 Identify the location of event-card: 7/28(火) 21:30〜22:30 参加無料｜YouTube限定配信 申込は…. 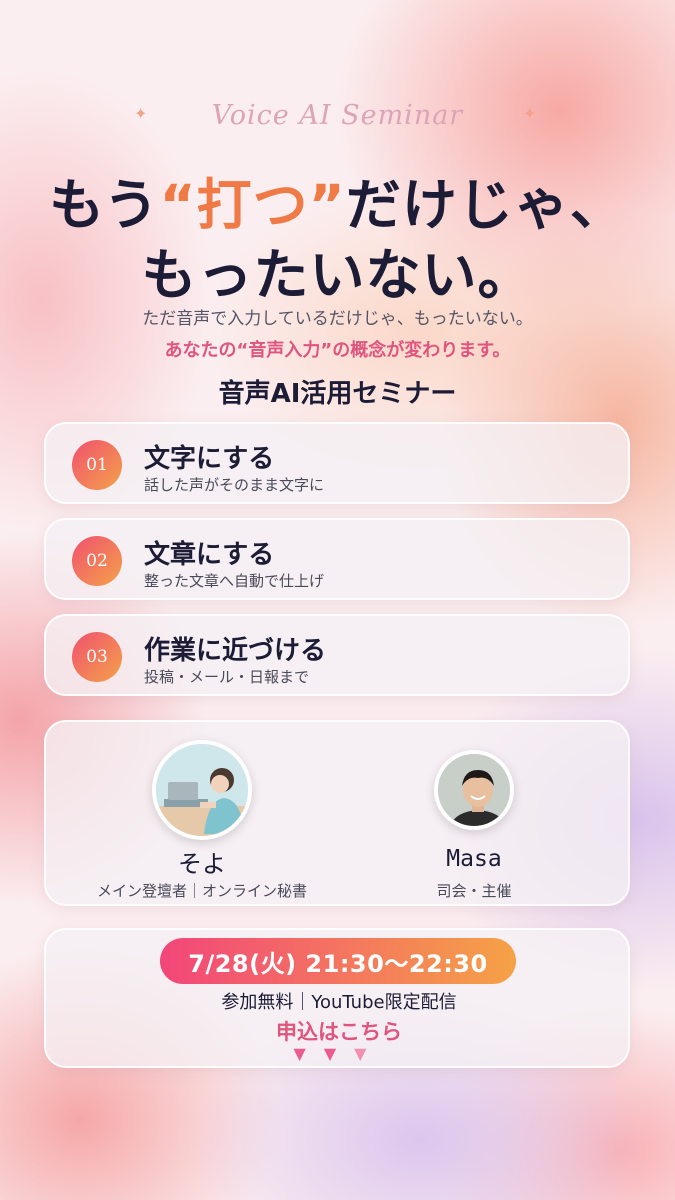
(337, 998).